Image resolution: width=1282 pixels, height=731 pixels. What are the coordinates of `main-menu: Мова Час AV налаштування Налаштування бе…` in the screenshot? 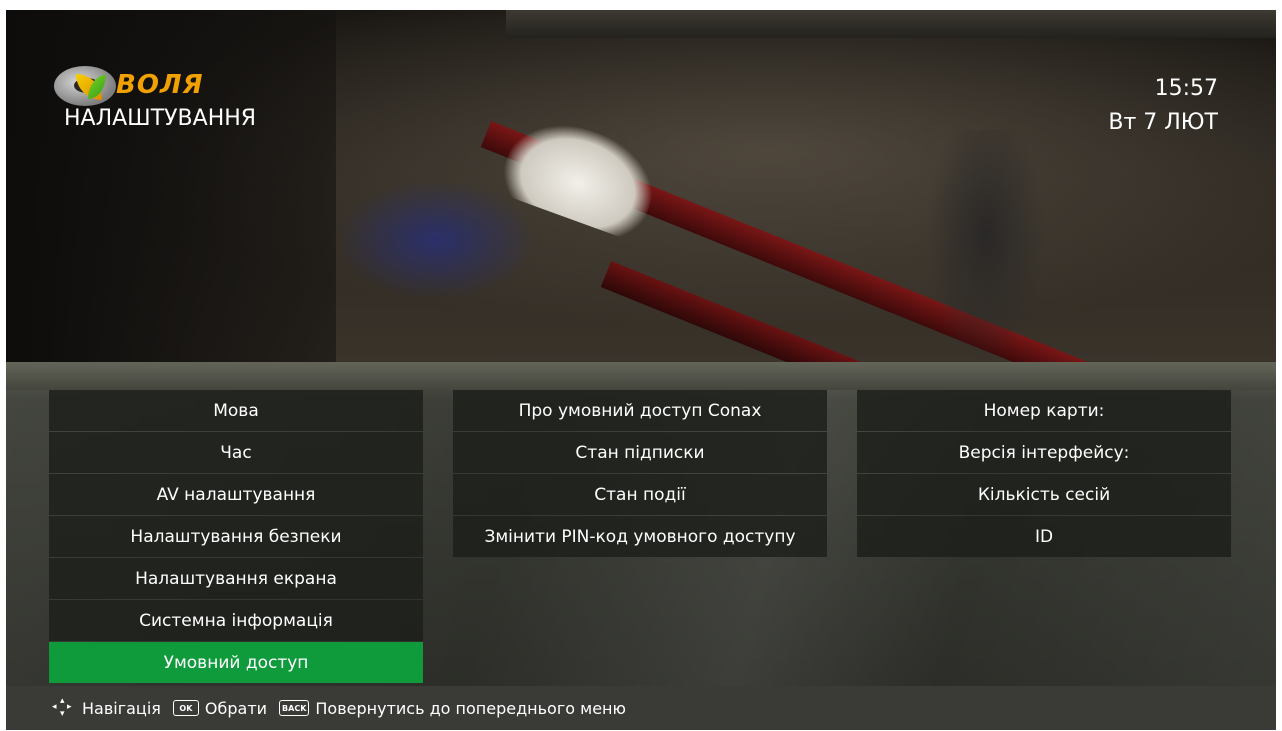 It's located at (236, 537).